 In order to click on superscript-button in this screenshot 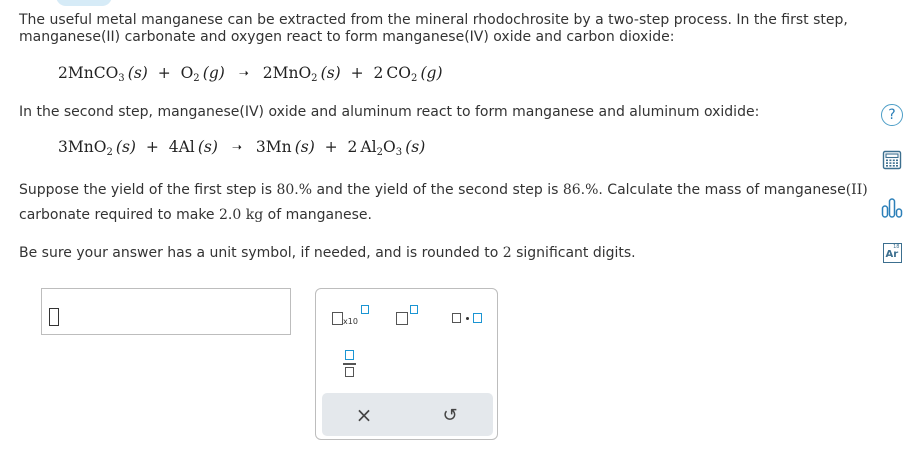, I will do `click(410, 316)`.